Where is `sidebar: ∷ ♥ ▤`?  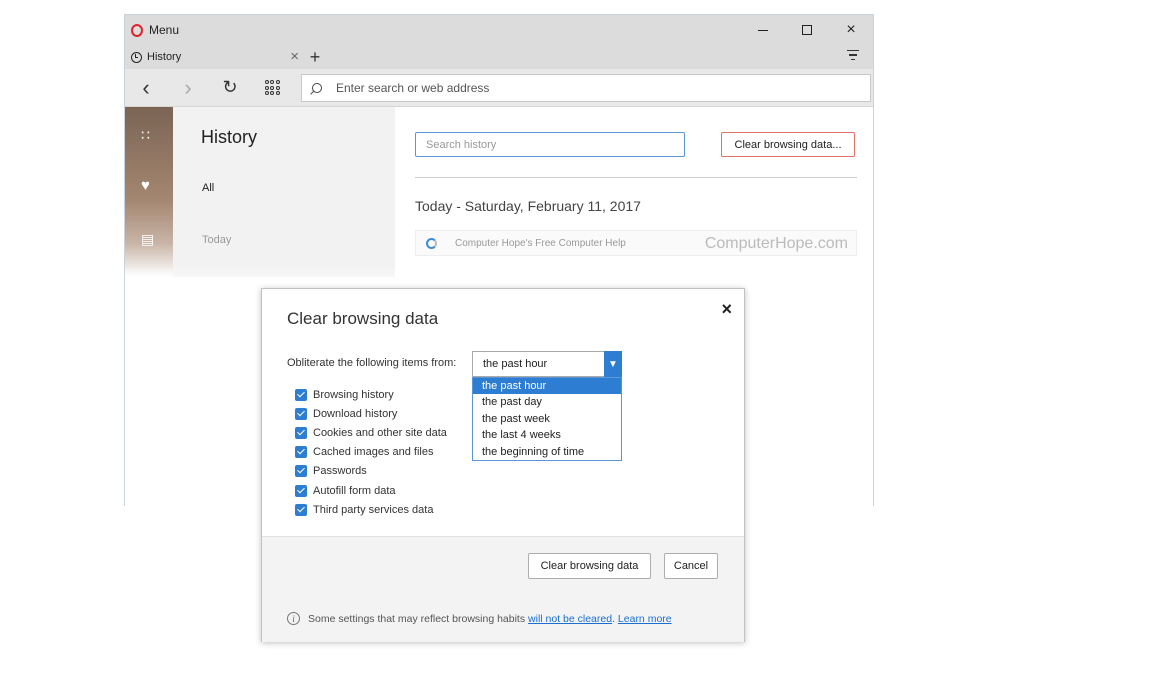 sidebar: ∷ ♥ ▤ is located at coordinates (149, 192).